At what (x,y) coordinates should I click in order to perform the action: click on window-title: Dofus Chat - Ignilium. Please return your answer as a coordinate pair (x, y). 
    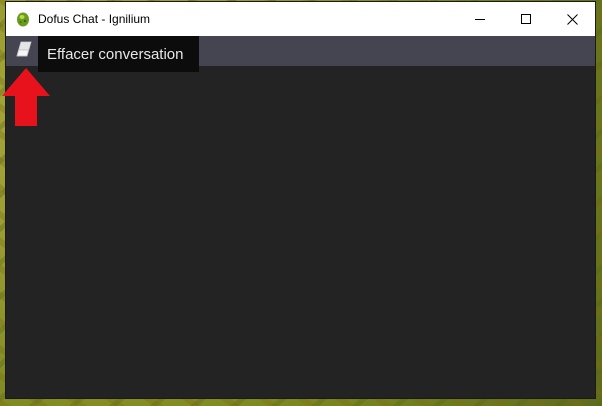
    Looking at the image, I should click on (94, 19).